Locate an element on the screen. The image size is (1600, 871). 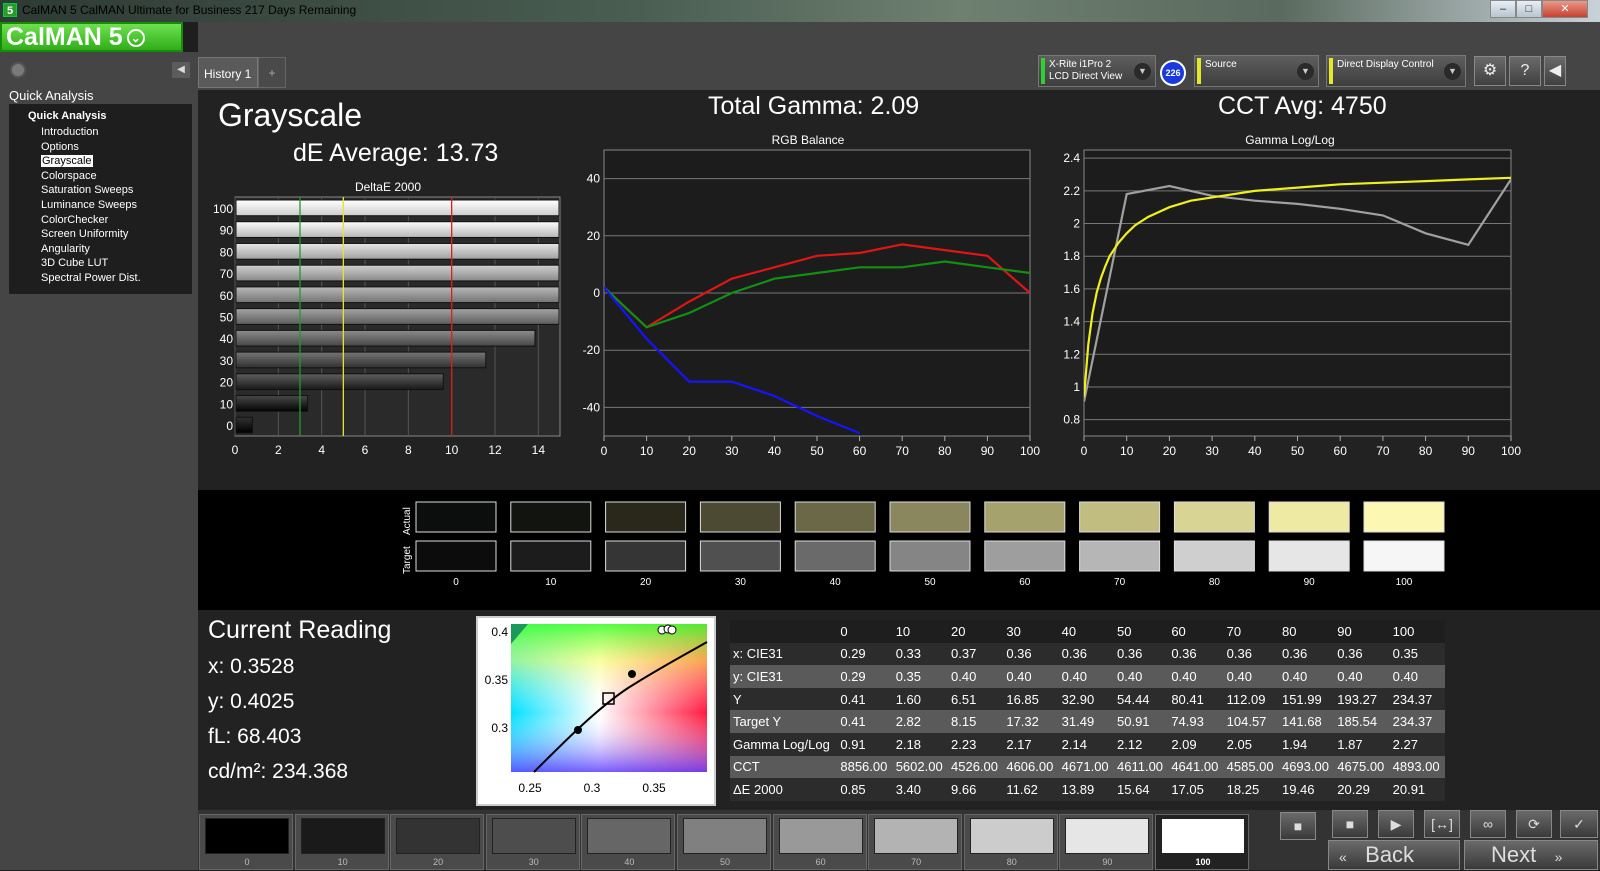
patch-80: 80 is located at coordinates (1010, 842).